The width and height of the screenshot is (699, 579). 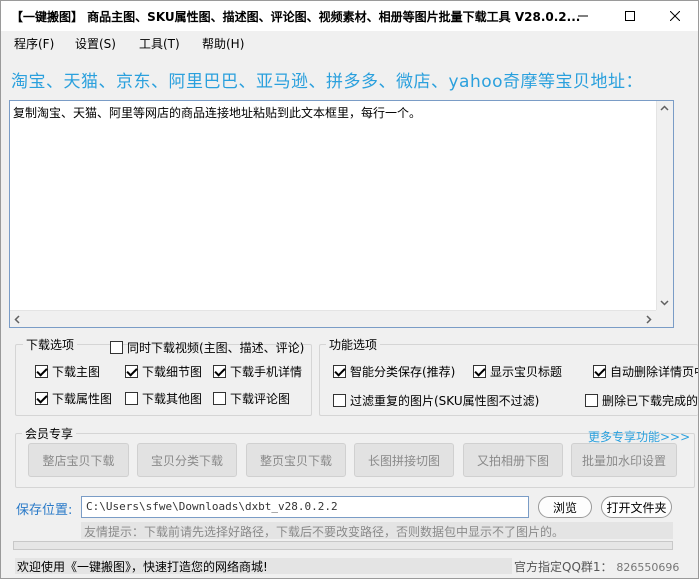 I want to click on menu-tools: 工具(T), so click(x=159, y=43).